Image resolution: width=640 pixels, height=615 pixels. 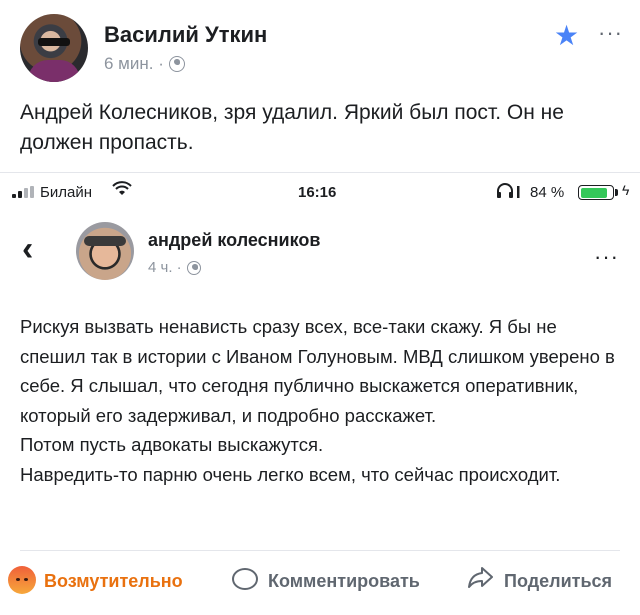 What do you see at coordinates (54, 71) in the screenshot?
I see `avatar-shirt` at bounding box center [54, 71].